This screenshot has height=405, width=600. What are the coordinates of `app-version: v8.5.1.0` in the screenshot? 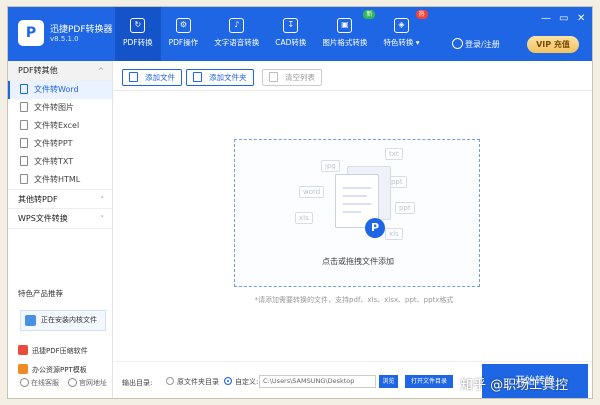 It's located at (64, 39).